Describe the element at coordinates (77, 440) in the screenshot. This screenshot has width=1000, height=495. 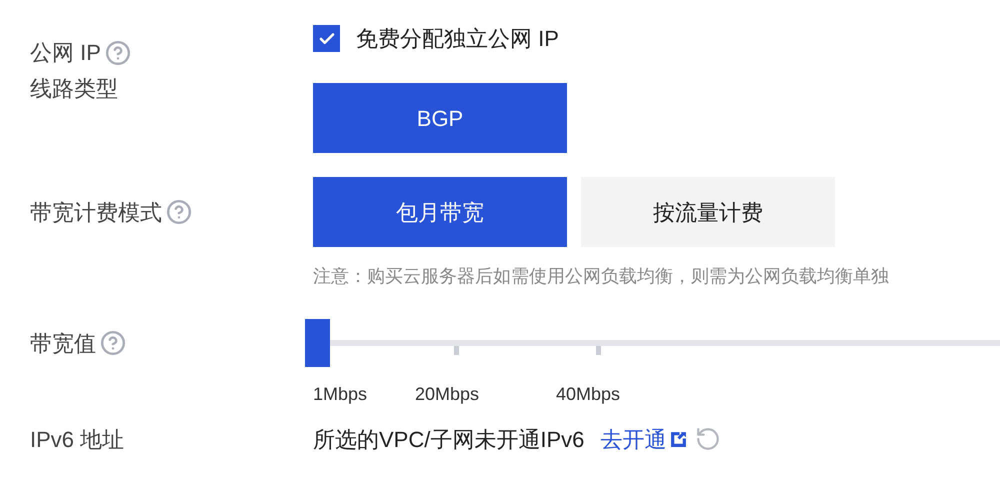
I see `field-label: IPv6 地址` at that location.